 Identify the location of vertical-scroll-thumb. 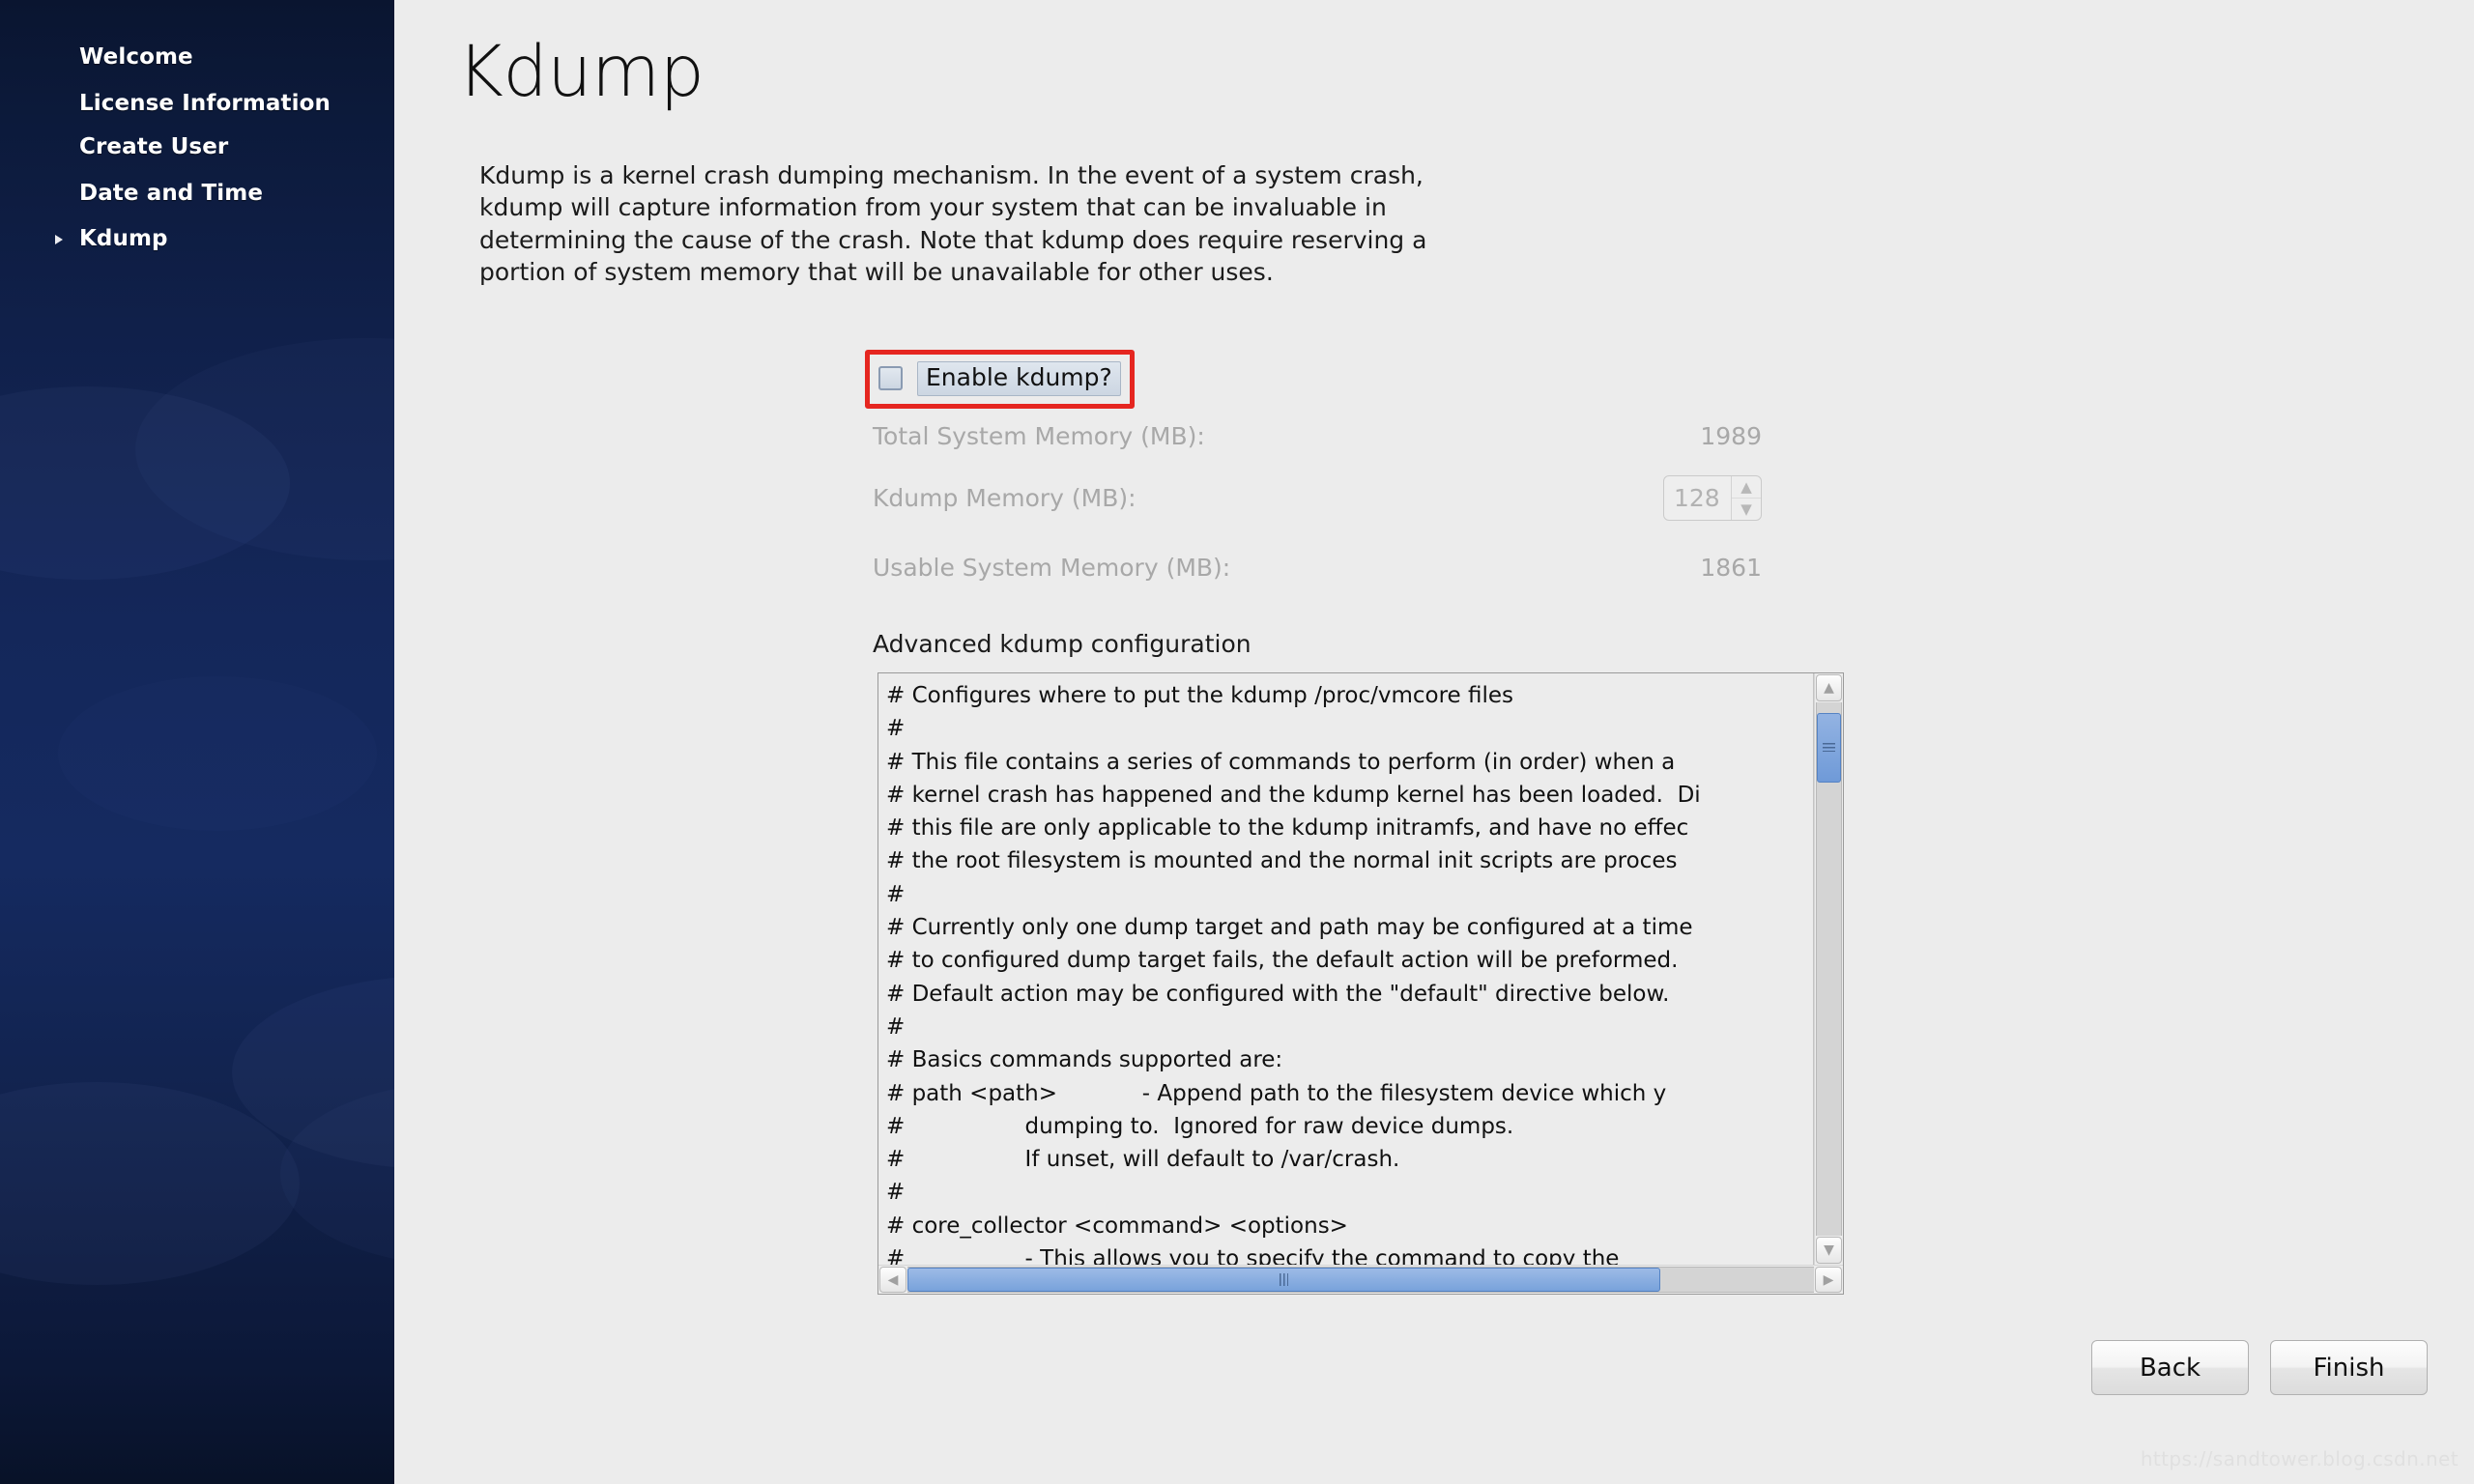
(1829, 748).